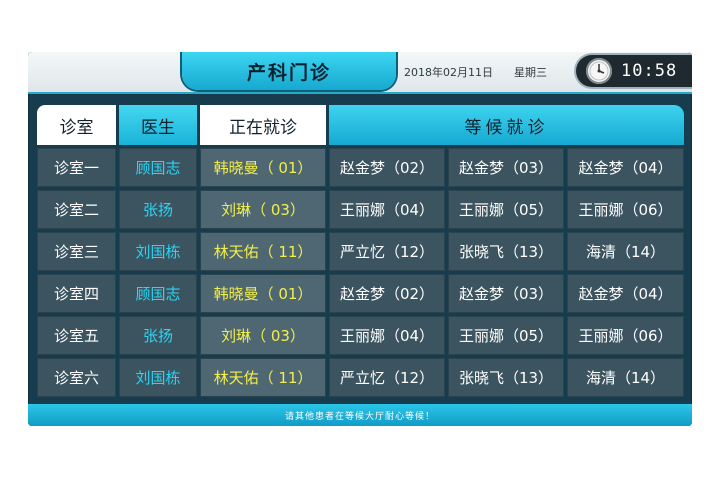 The width and height of the screenshot is (720, 480). What do you see at coordinates (289, 71) in the screenshot?
I see `department-title: 产科门诊` at bounding box center [289, 71].